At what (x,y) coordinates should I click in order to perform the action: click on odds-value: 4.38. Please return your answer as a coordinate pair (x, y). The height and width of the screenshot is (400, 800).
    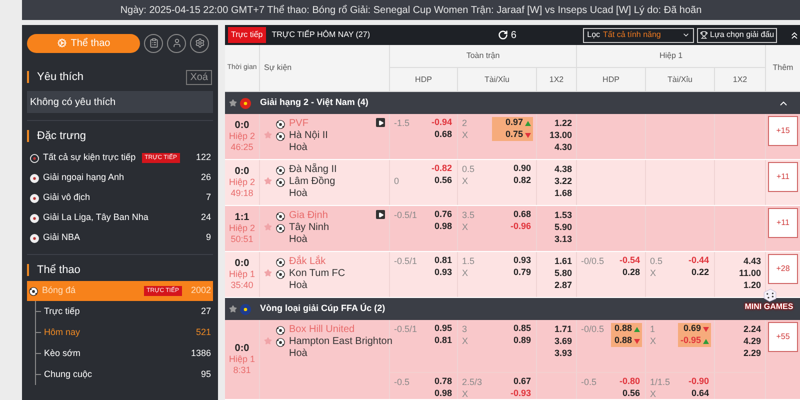
    Looking at the image, I should click on (563, 169).